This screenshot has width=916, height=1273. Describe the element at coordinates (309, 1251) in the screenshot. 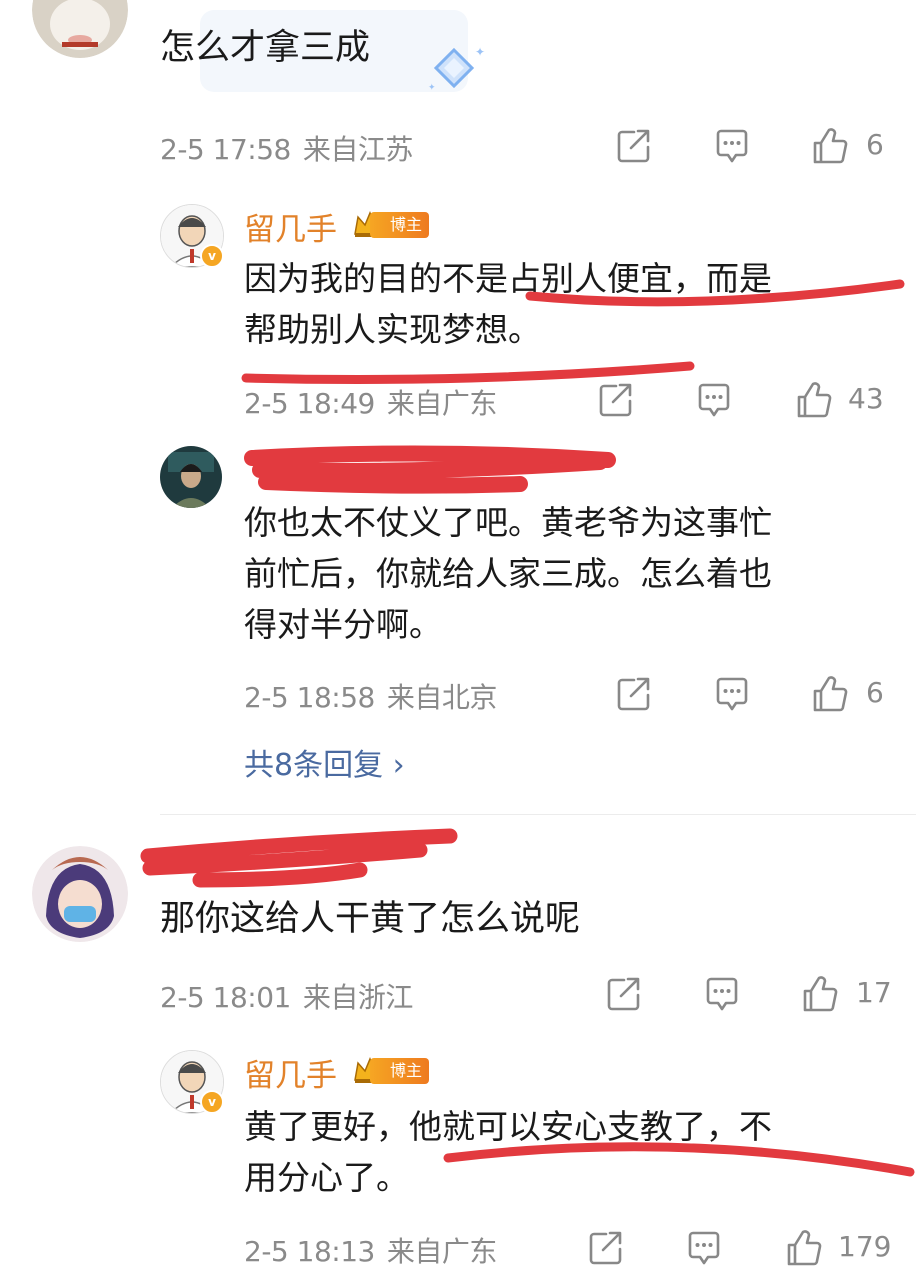

I see `reply-time: 2-5 18:13` at that location.